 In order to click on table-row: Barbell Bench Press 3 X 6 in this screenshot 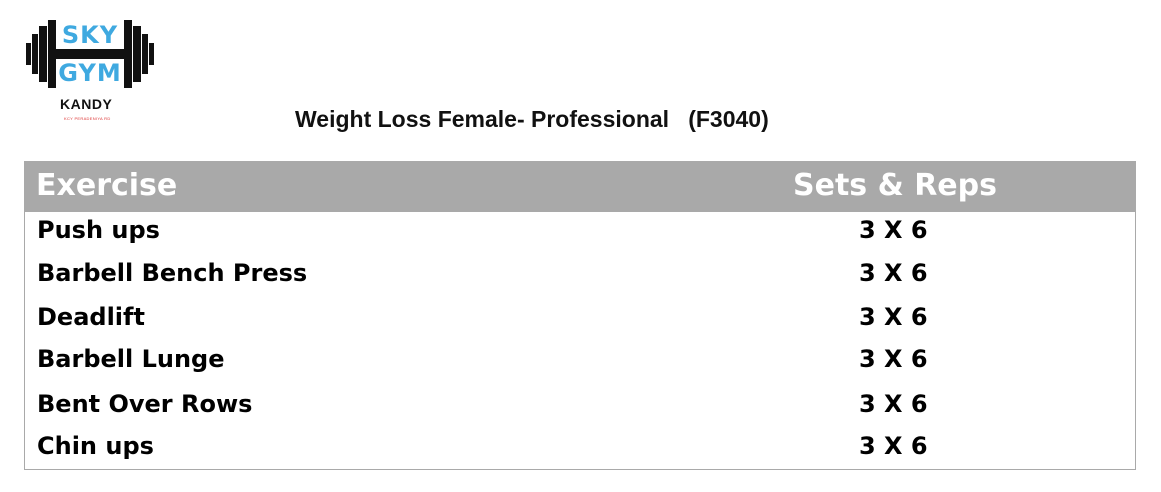, I will do `click(580, 277)`.